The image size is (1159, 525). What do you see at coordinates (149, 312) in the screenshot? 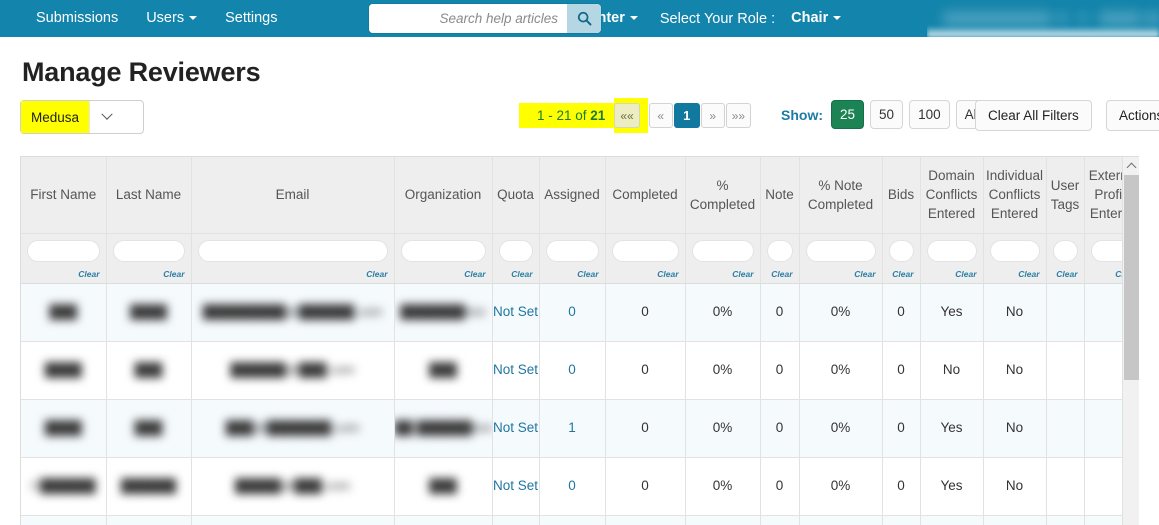
I see `cell-last-name: ████` at bounding box center [149, 312].